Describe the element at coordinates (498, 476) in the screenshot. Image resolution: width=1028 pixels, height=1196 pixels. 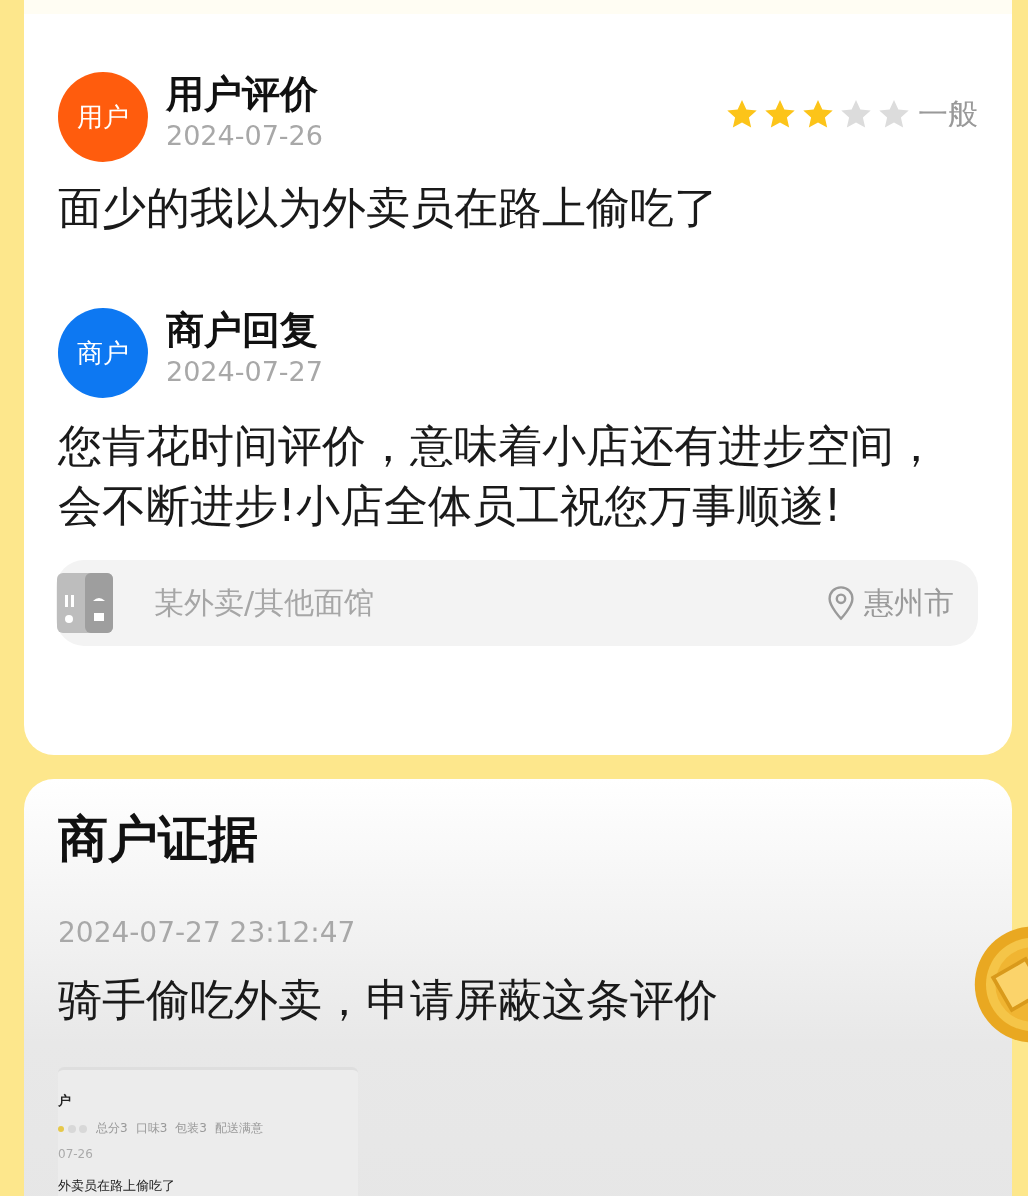
I see `review-text: 您肯花时间评价，意味着小店还有进步空间，会不断进步!小店全体员工祝您万事顺遂!` at that location.